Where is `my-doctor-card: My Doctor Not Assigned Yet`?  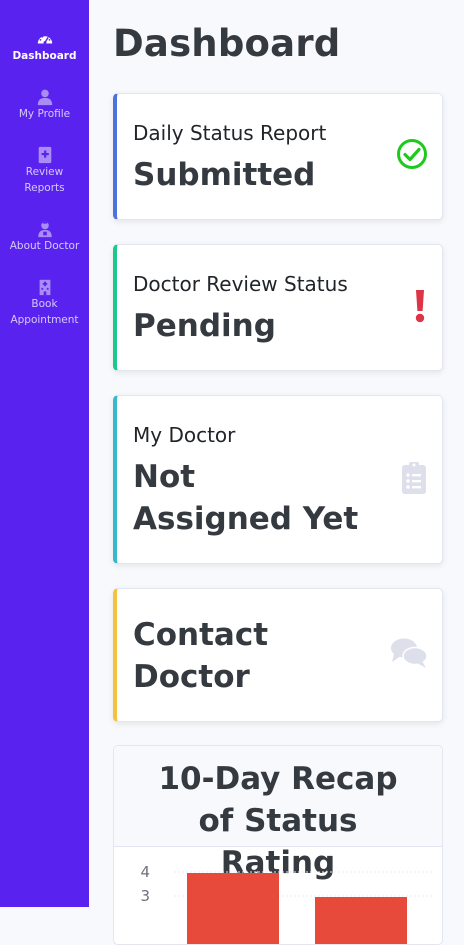
my-doctor-card: My Doctor Not Assigned Yet is located at coordinates (278, 479).